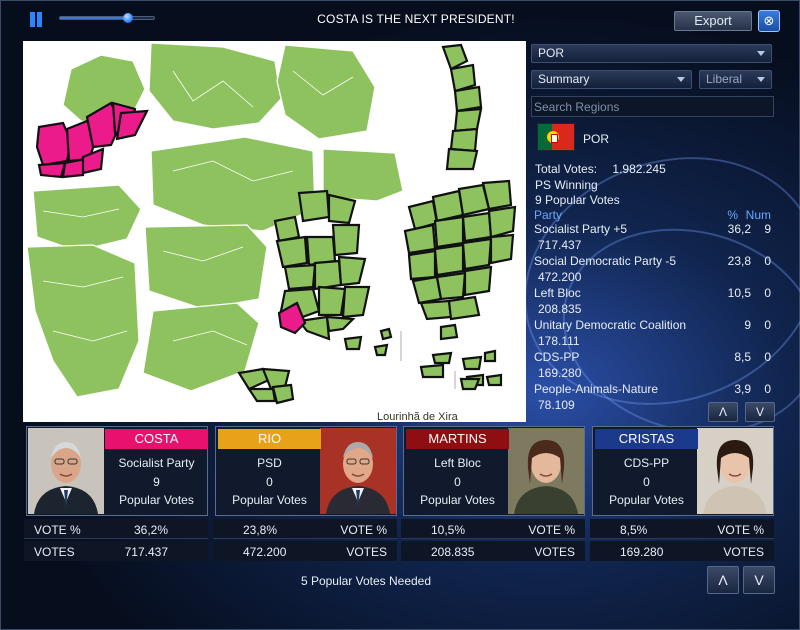 The image size is (800, 630). I want to click on votes-row: VOTES 717.437, so click(116, 551).